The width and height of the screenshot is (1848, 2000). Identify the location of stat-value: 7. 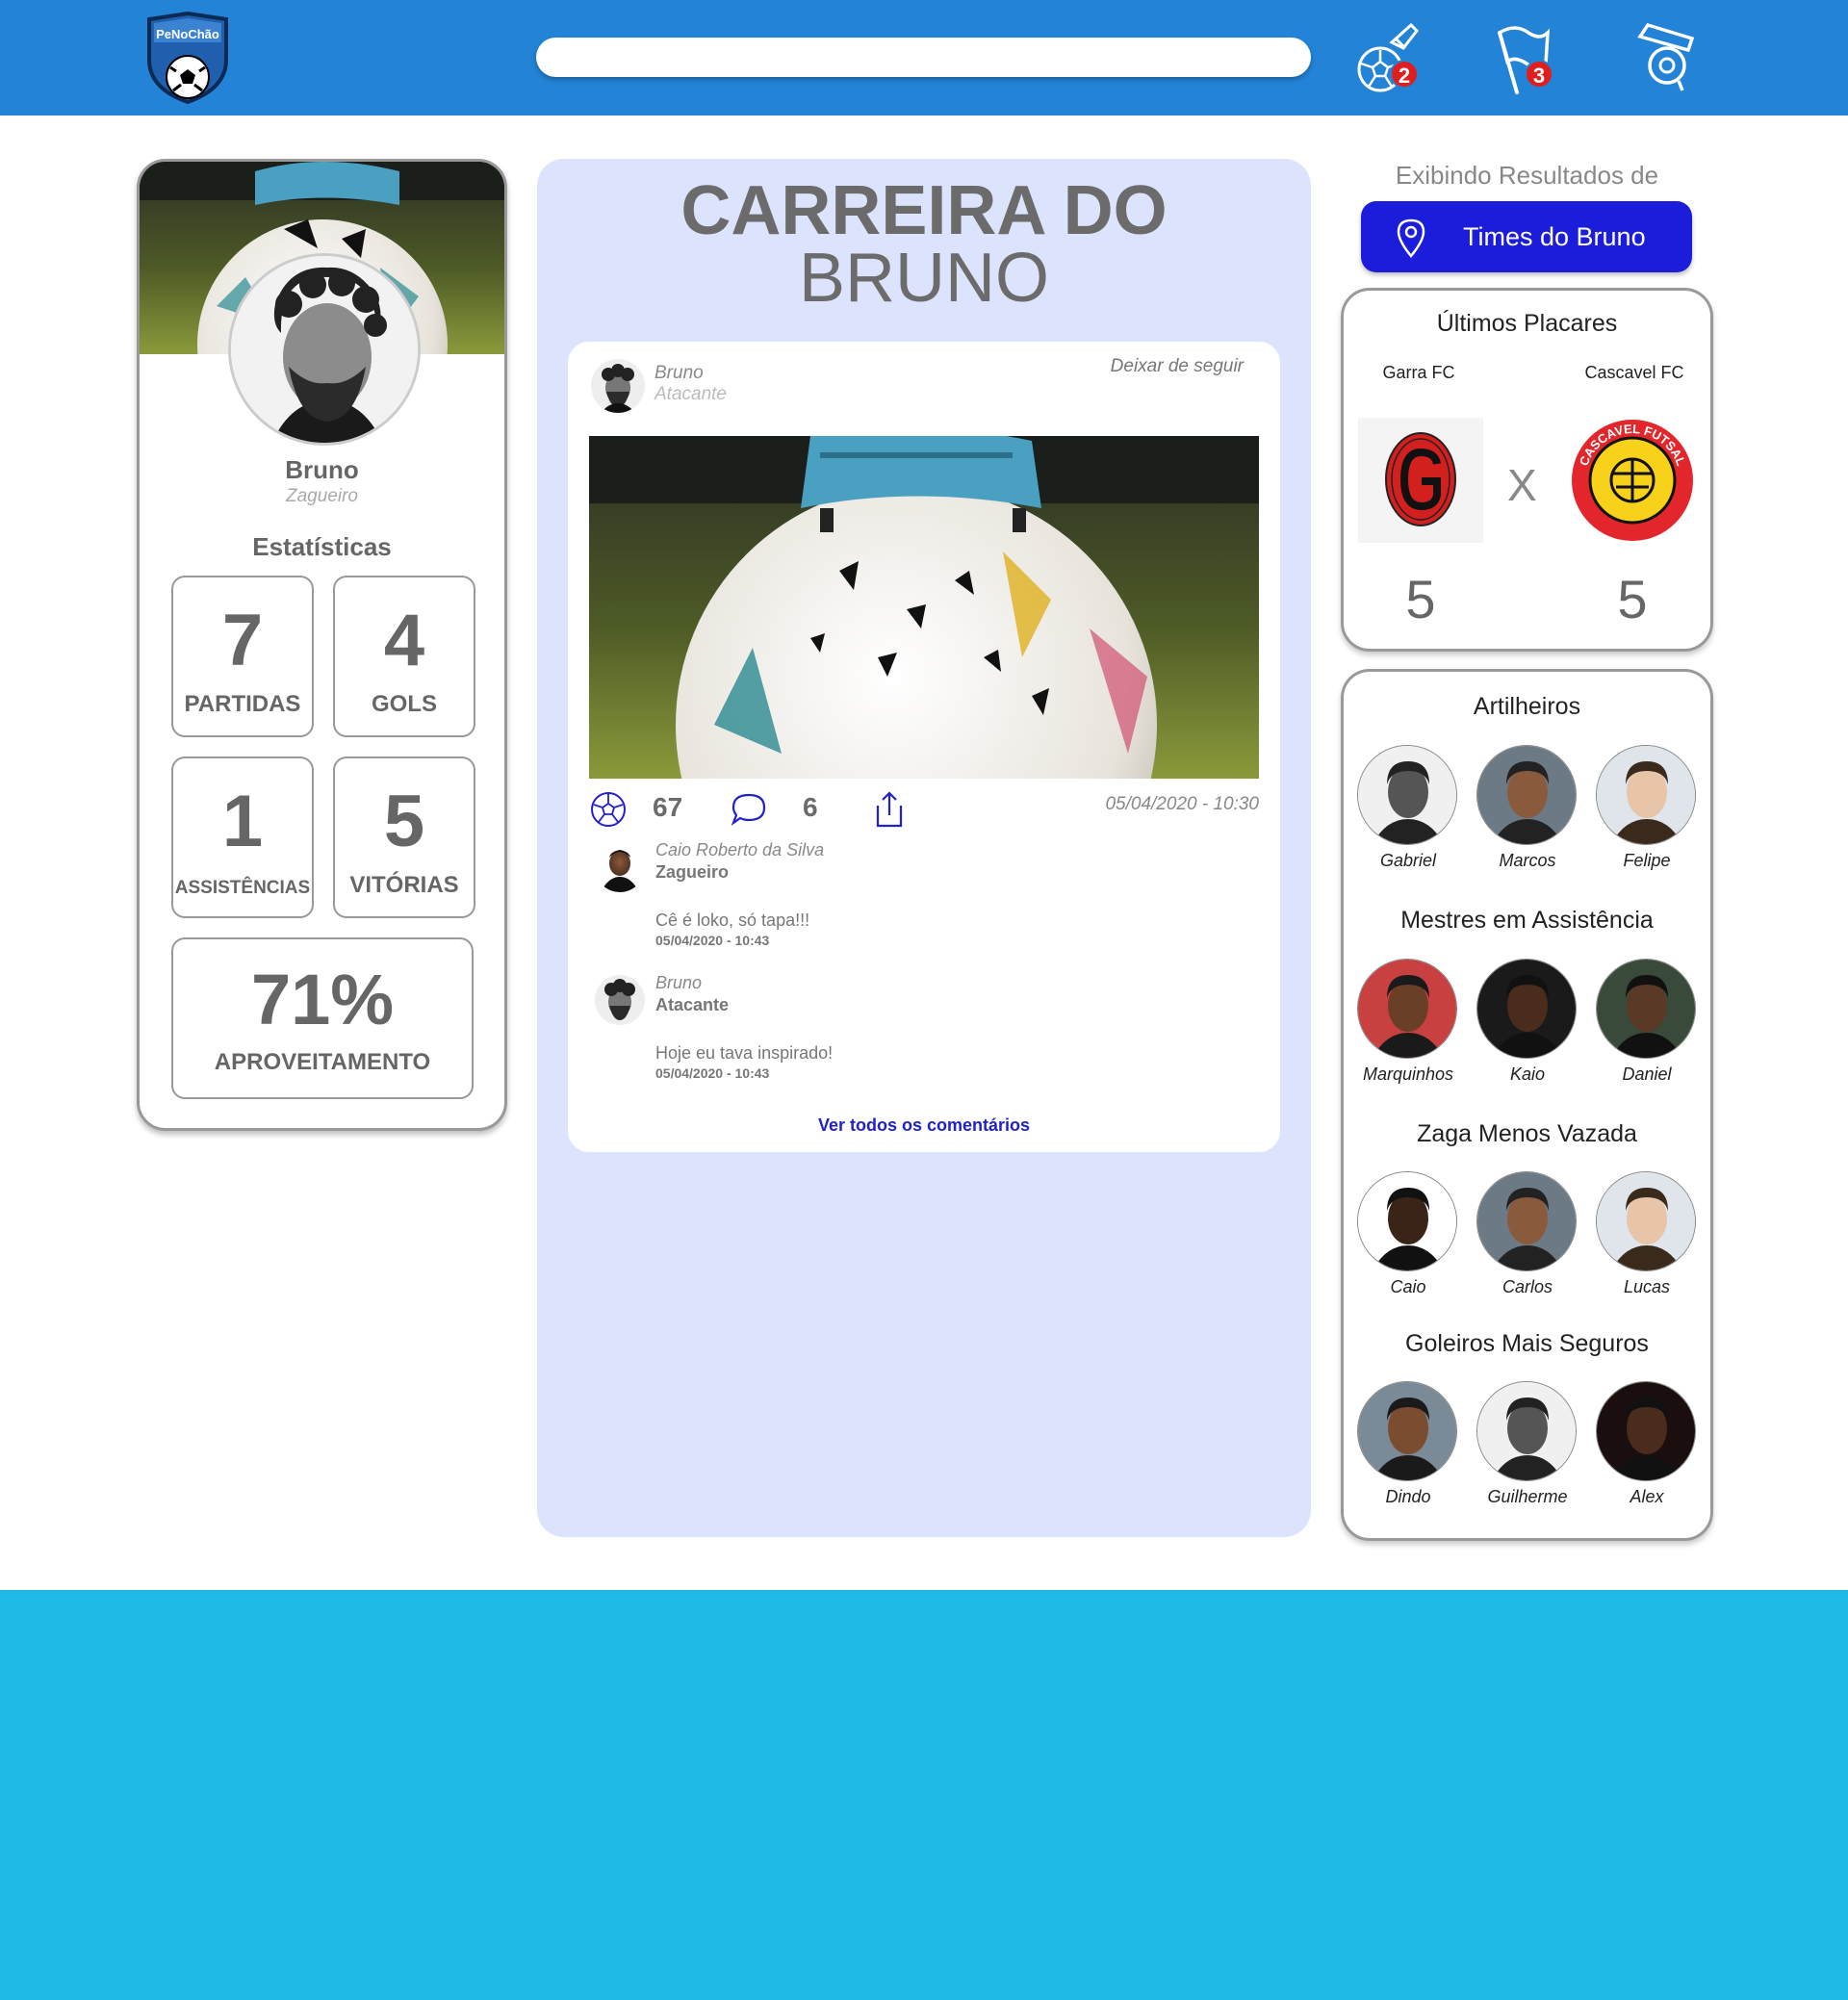
(242, 640).